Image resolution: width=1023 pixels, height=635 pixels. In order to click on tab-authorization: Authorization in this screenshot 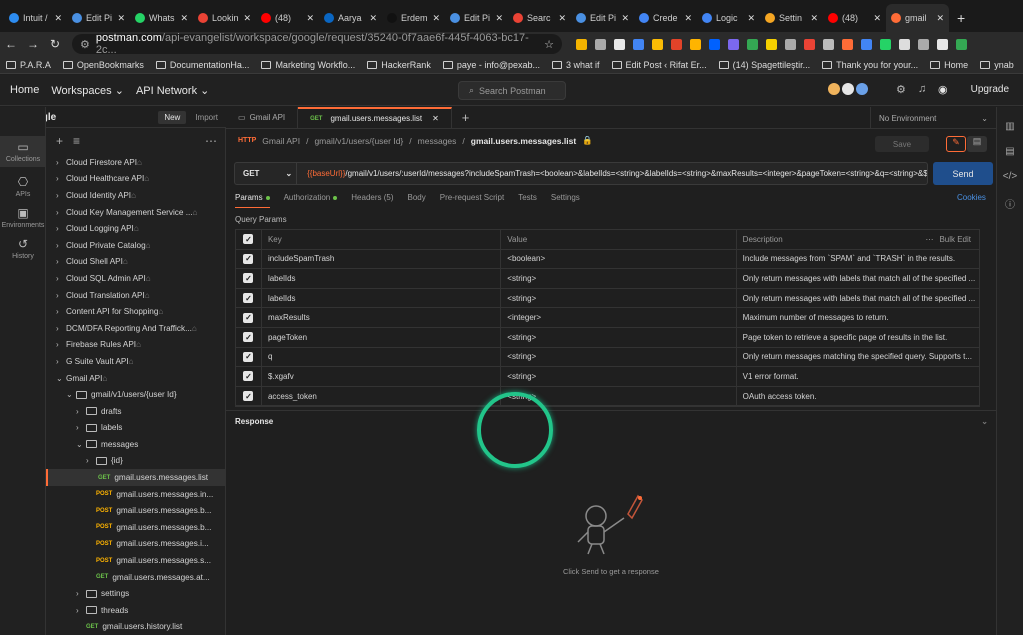, I will do `click(311, 200)`.